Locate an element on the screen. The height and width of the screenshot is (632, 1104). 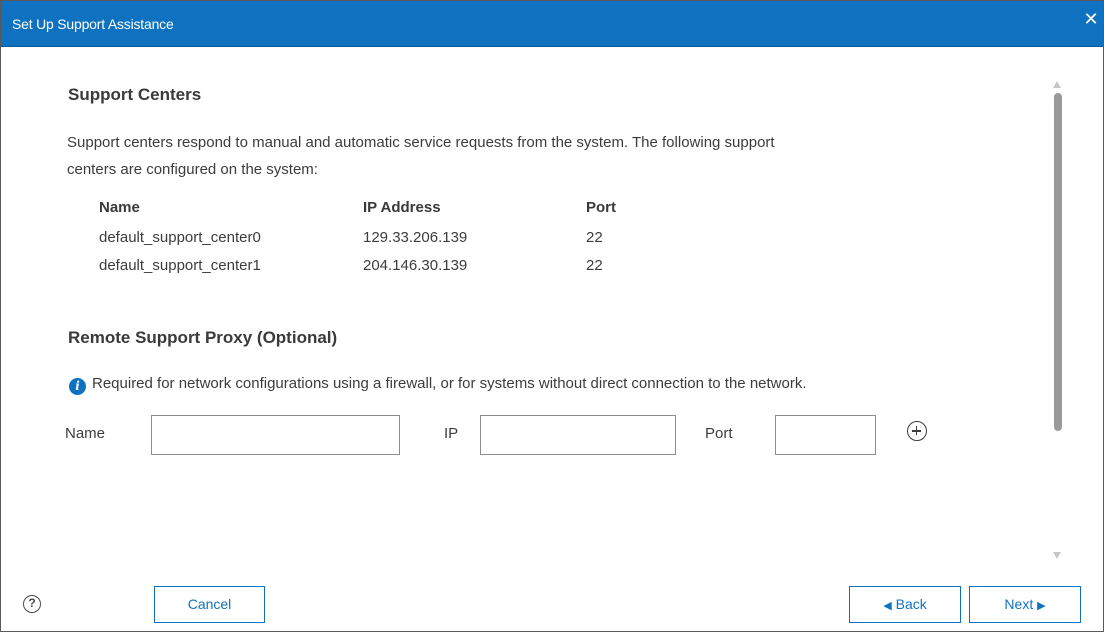
cell-ip: 204.146.30.139 is located at coordinates (415, 265).